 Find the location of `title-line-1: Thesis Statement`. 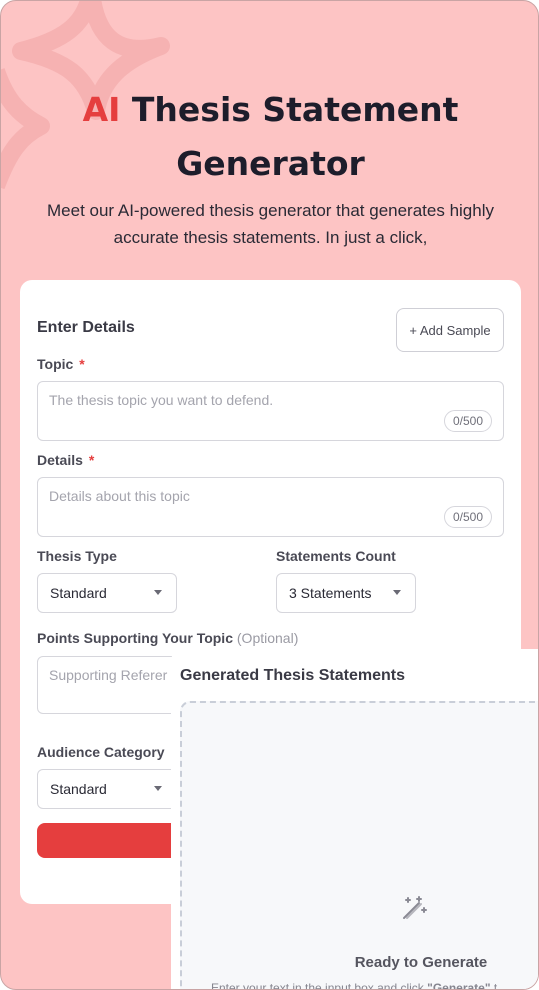

title-line-1: Thesis Statement is located at coordinates (295, 109).